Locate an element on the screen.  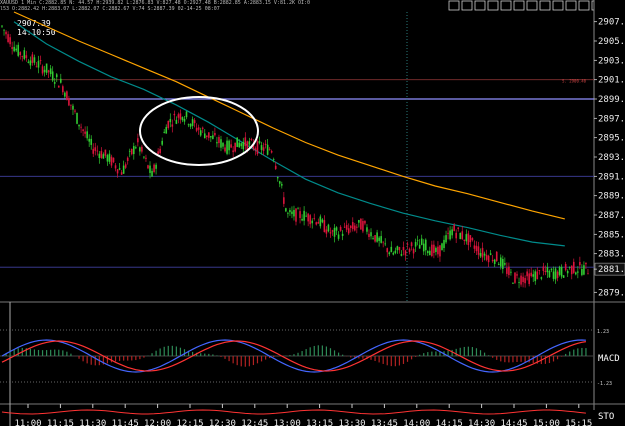
macd-lower-label: -1.23 is located at coordinates (604, 384).